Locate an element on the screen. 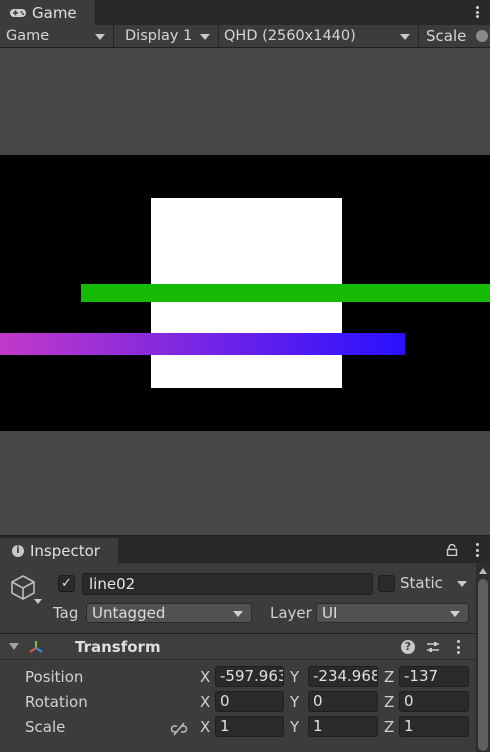 This screenshot has width=490, height=752. scale-z-axis-label: Z is located at coordinates (389, 727).